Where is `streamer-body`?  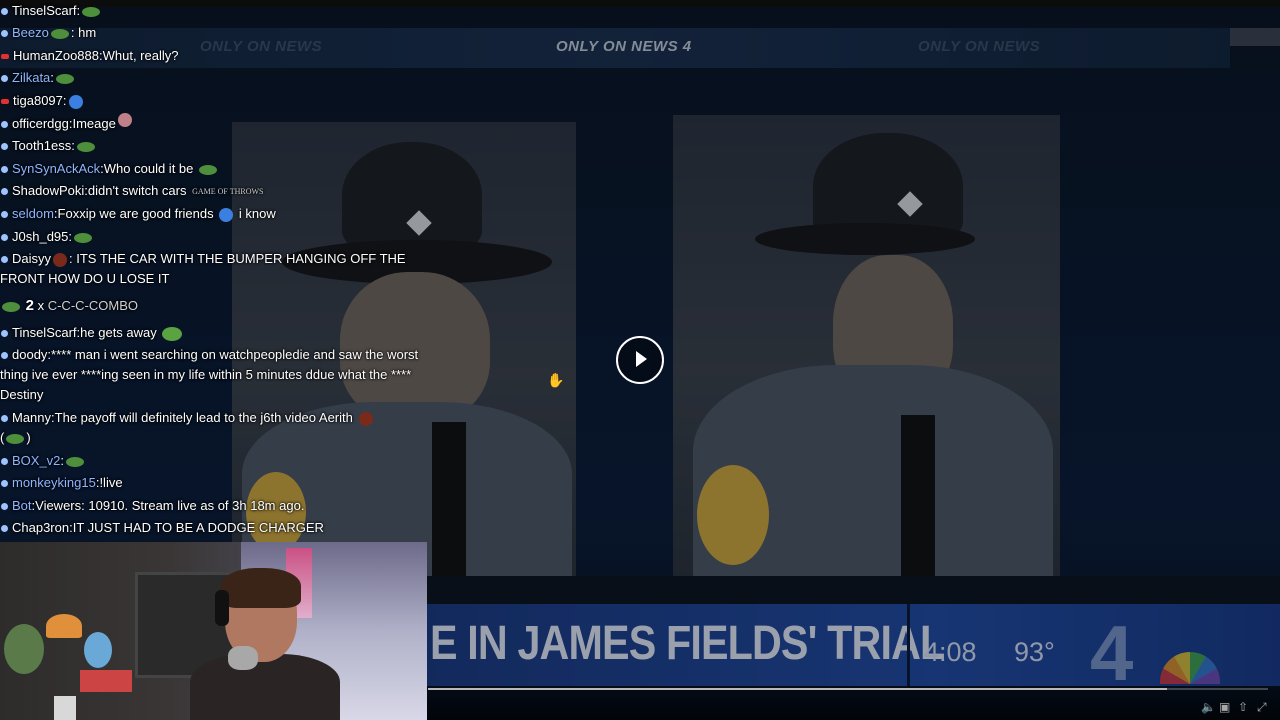 streamer-body is located at coordinates (265, 687).